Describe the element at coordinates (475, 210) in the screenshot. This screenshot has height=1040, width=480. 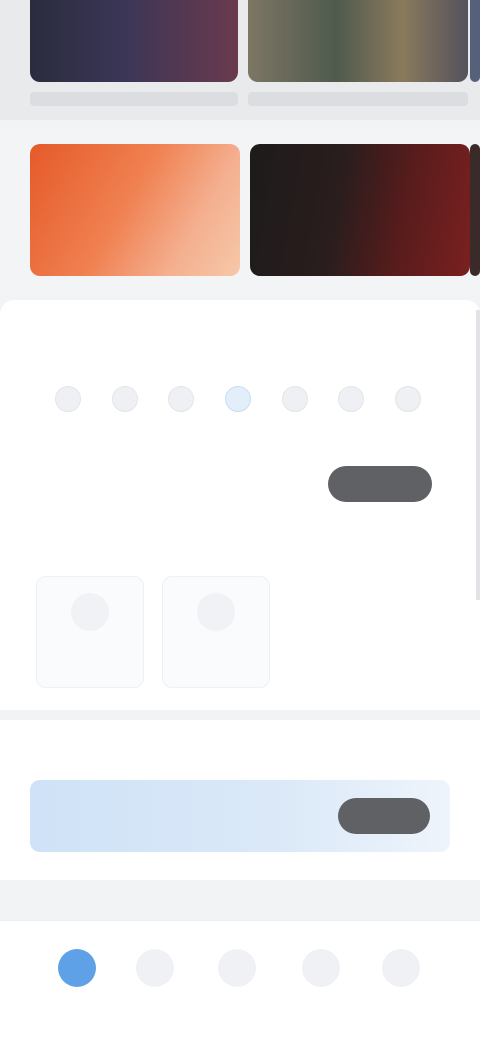
I see `promo-banner-partial` at that location.